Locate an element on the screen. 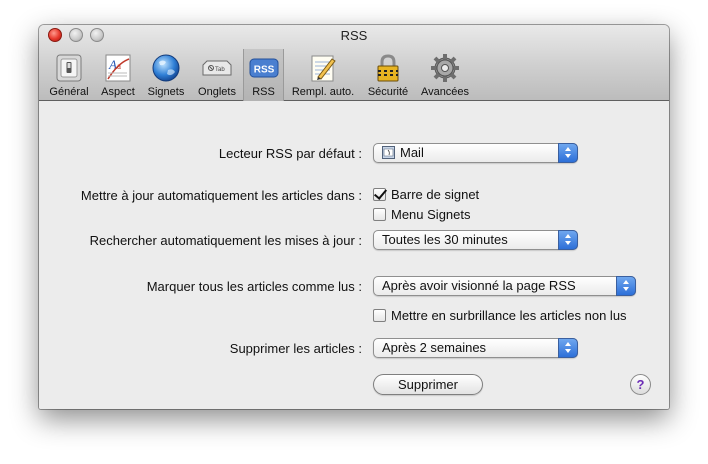 Image resolution: width=708 pixels, height=464 pixels. toolbar-label-rss: RSS is located at coordinates (263, 92).